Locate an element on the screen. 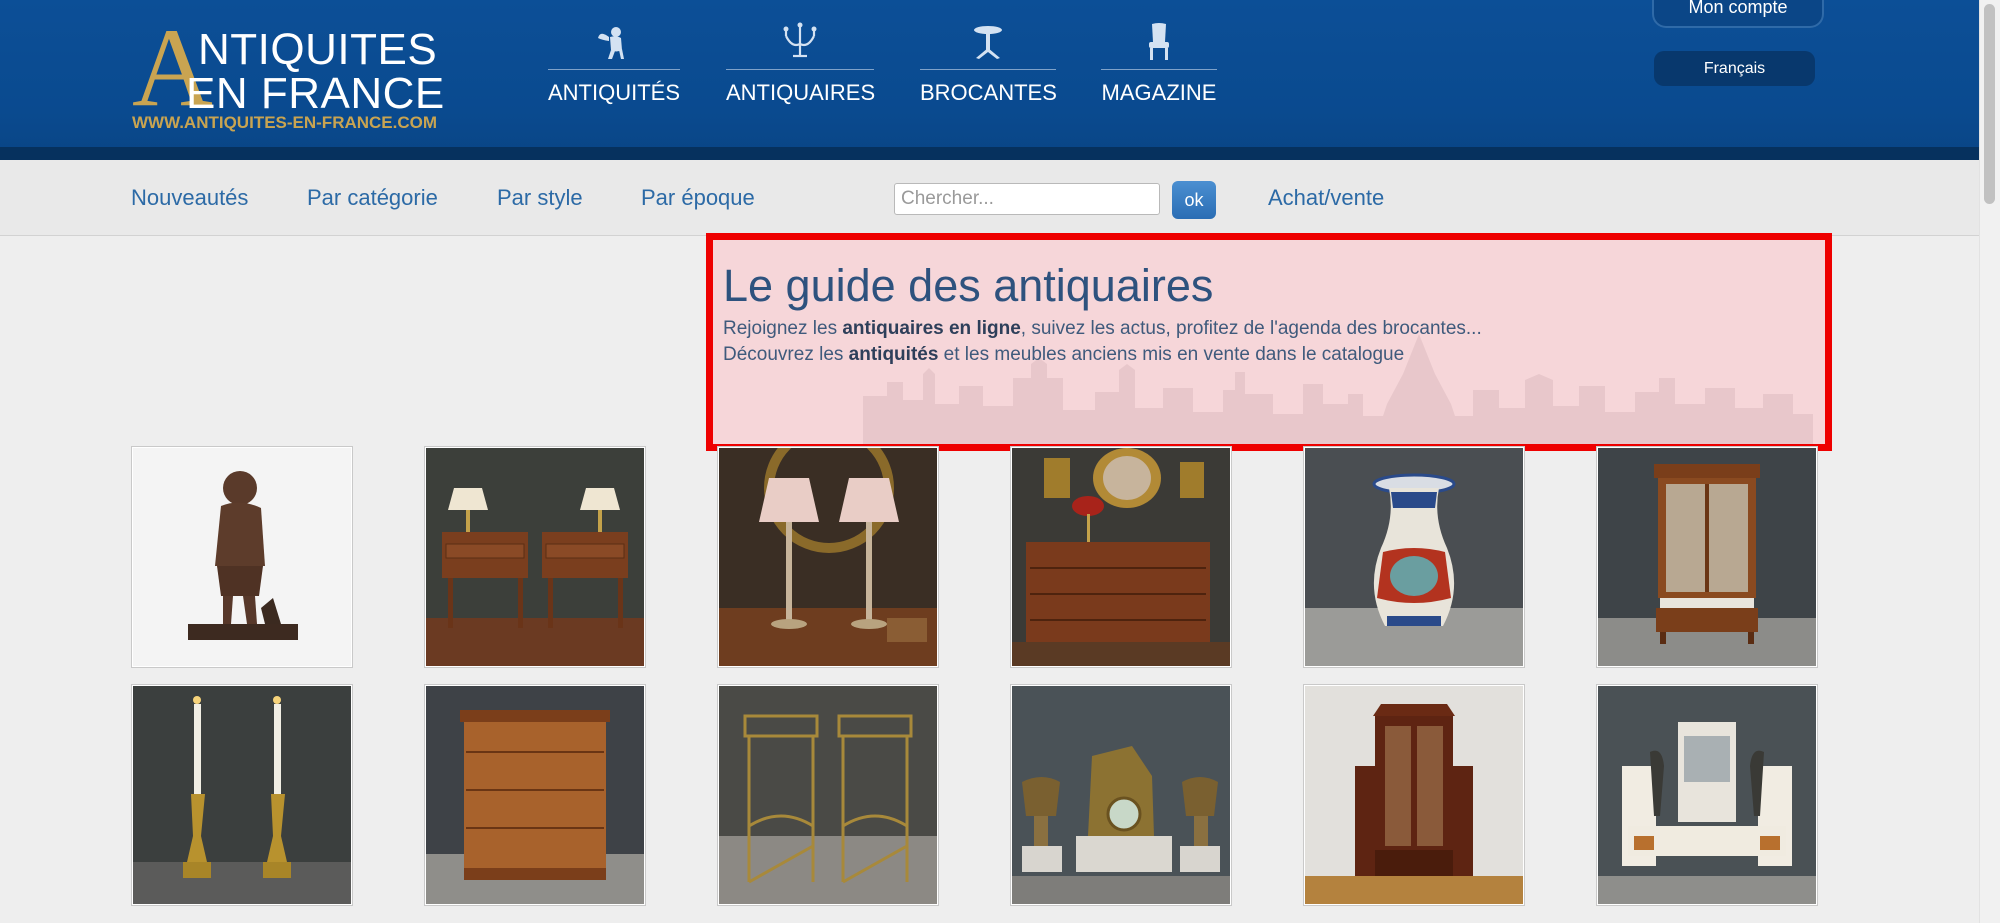 This screenshot has width=2000, height=923. product-card-chest-portrait is located at coordinates (1121, 557).